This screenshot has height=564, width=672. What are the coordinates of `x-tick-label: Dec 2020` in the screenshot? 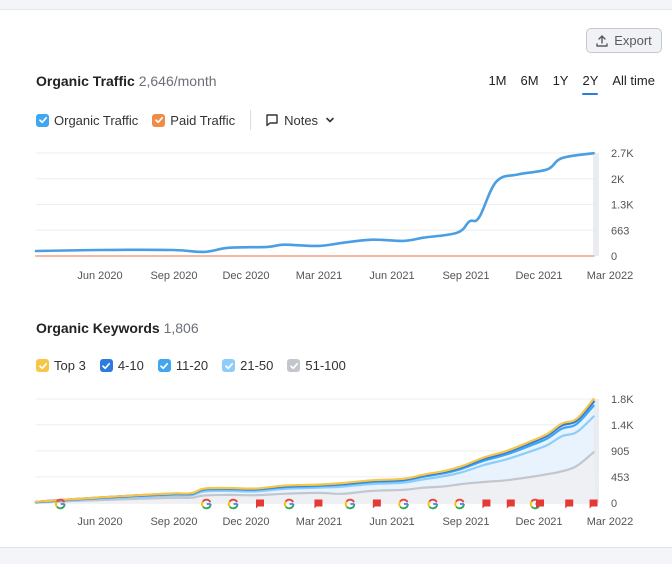 It's located at (245, 522).